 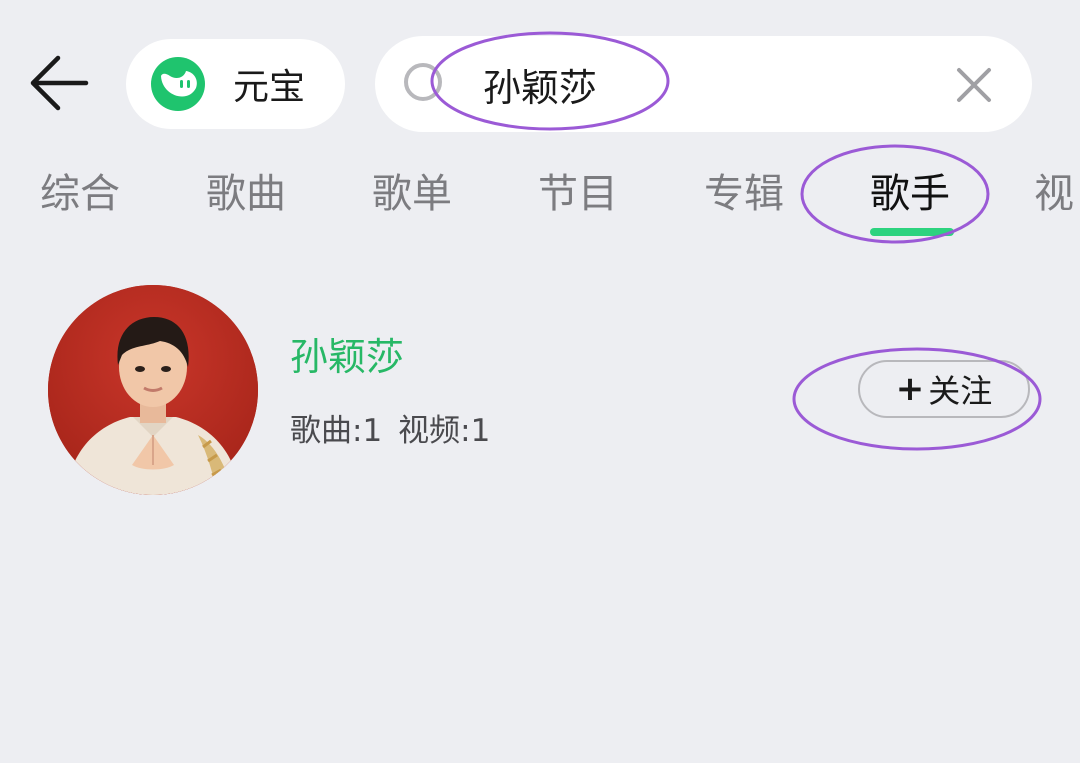 I want to click on tab-songs: 歌曲, so click(x=246, y=194).